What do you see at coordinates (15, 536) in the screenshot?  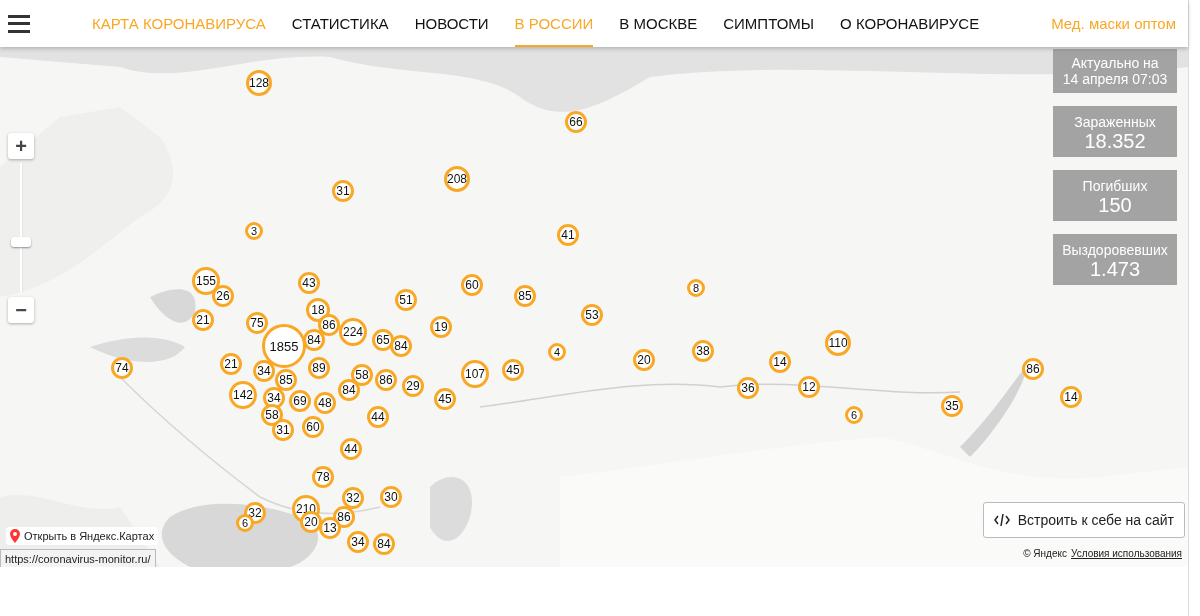 I see `map-pin-icon` at bounding box center [15, 536].